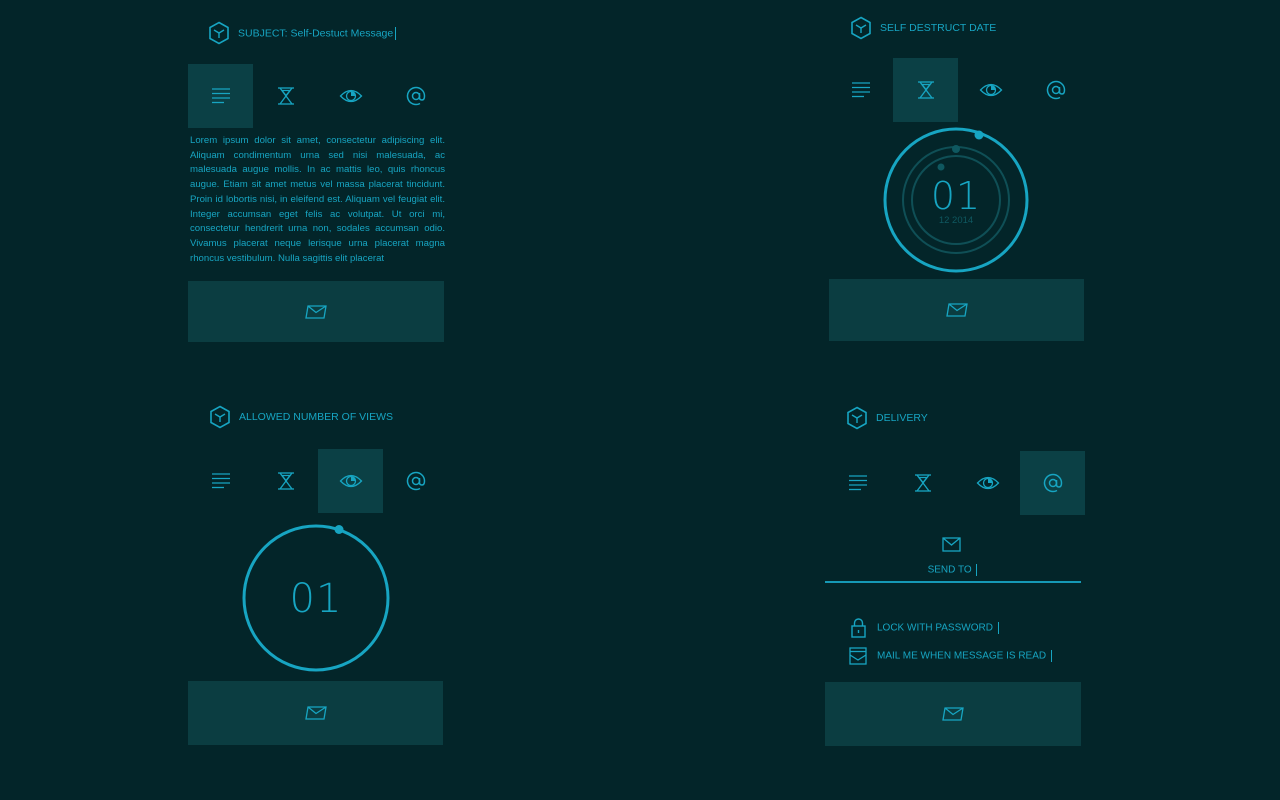 The height and width of the screenshot is (800, 1280). I want to click on views-handle, so click(339, 529).